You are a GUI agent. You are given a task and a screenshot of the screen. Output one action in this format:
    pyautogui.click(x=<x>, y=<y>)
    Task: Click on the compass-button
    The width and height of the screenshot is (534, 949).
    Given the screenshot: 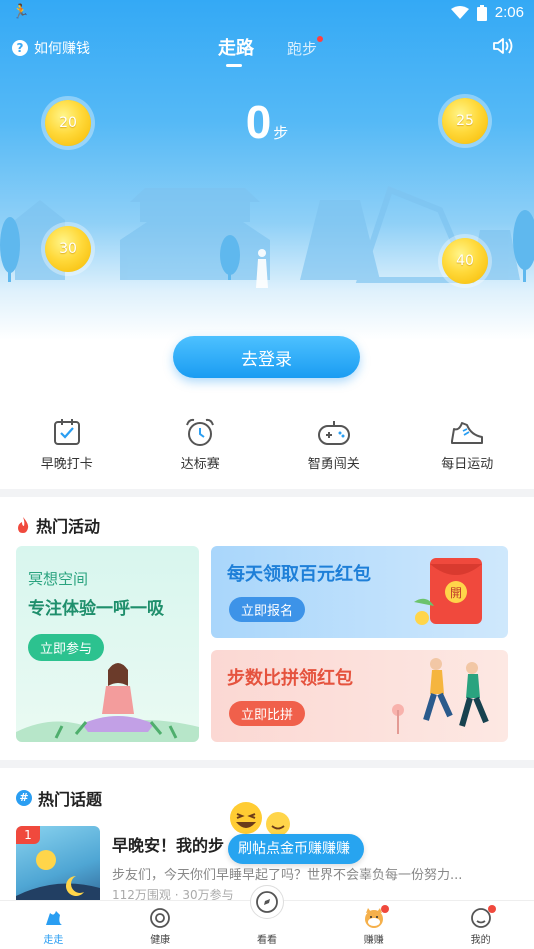 What is the action you would take?
    pyautogui.click(x=267, y=902)
    